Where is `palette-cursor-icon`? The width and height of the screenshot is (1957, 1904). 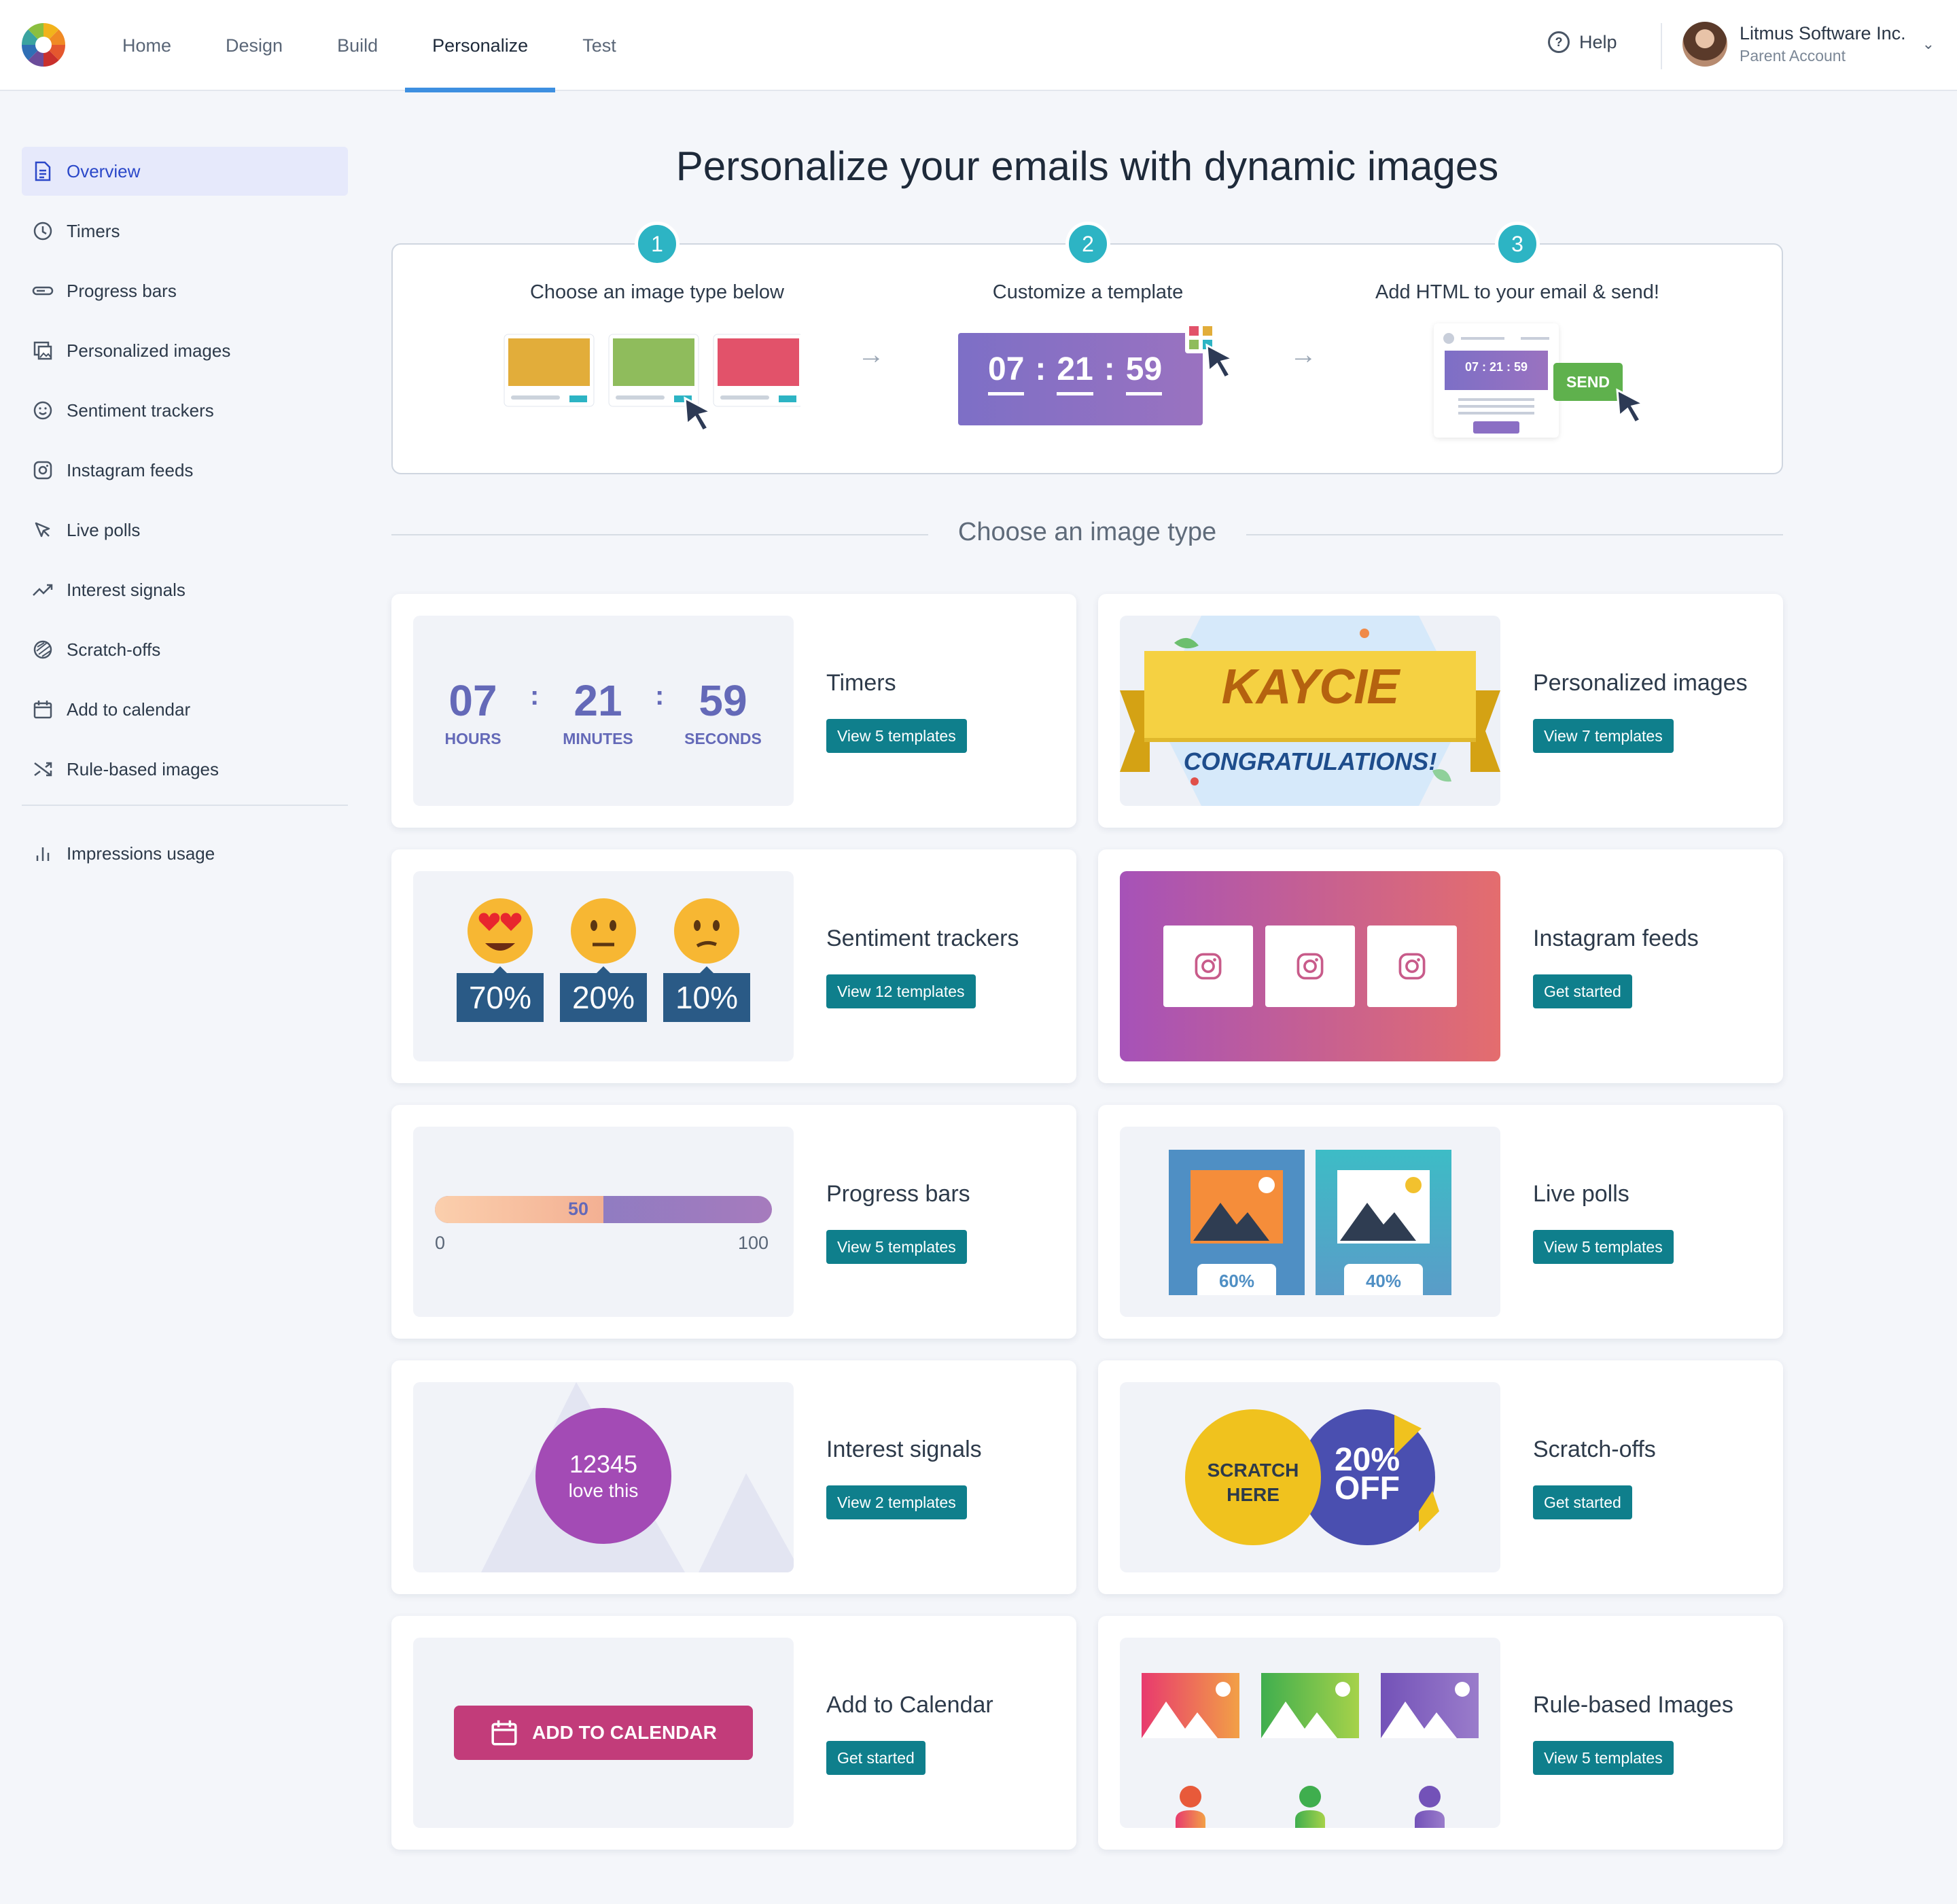 palette-cursor-icon is located at coordinates (1210, 350).